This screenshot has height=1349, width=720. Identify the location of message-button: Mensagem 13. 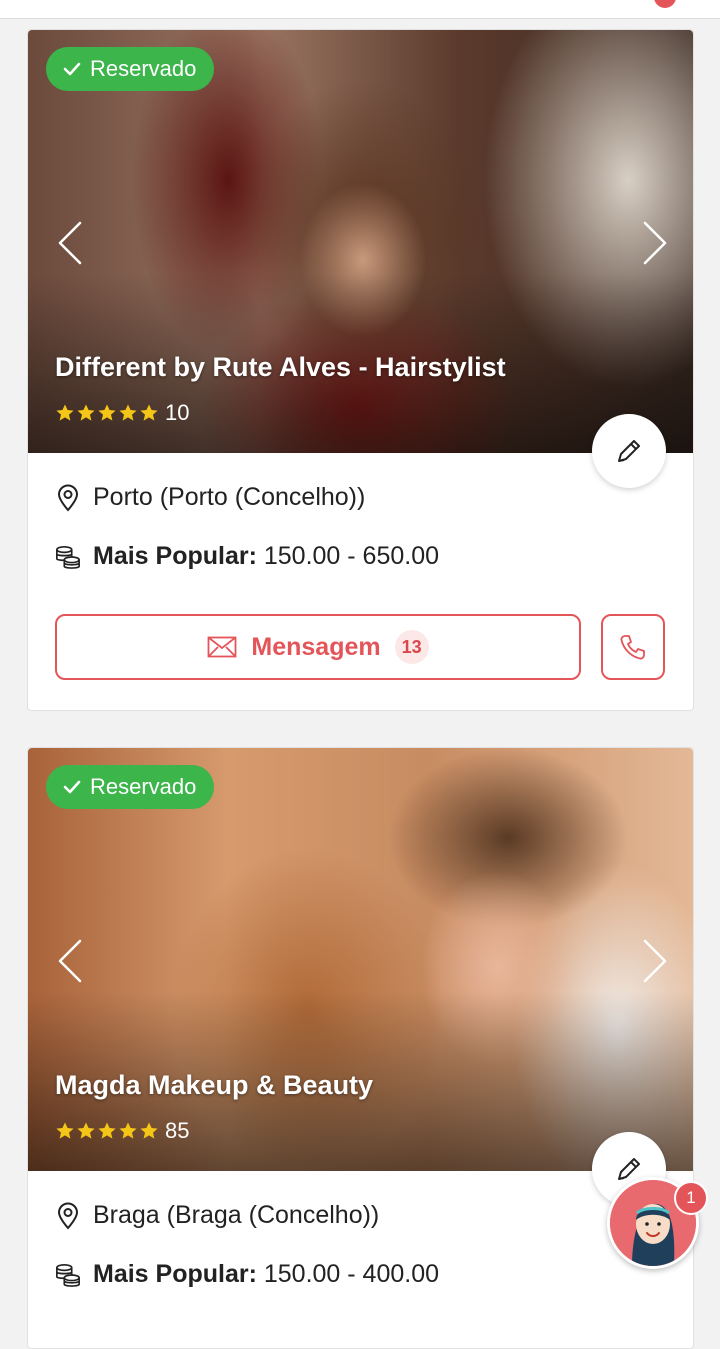
(318, 647).